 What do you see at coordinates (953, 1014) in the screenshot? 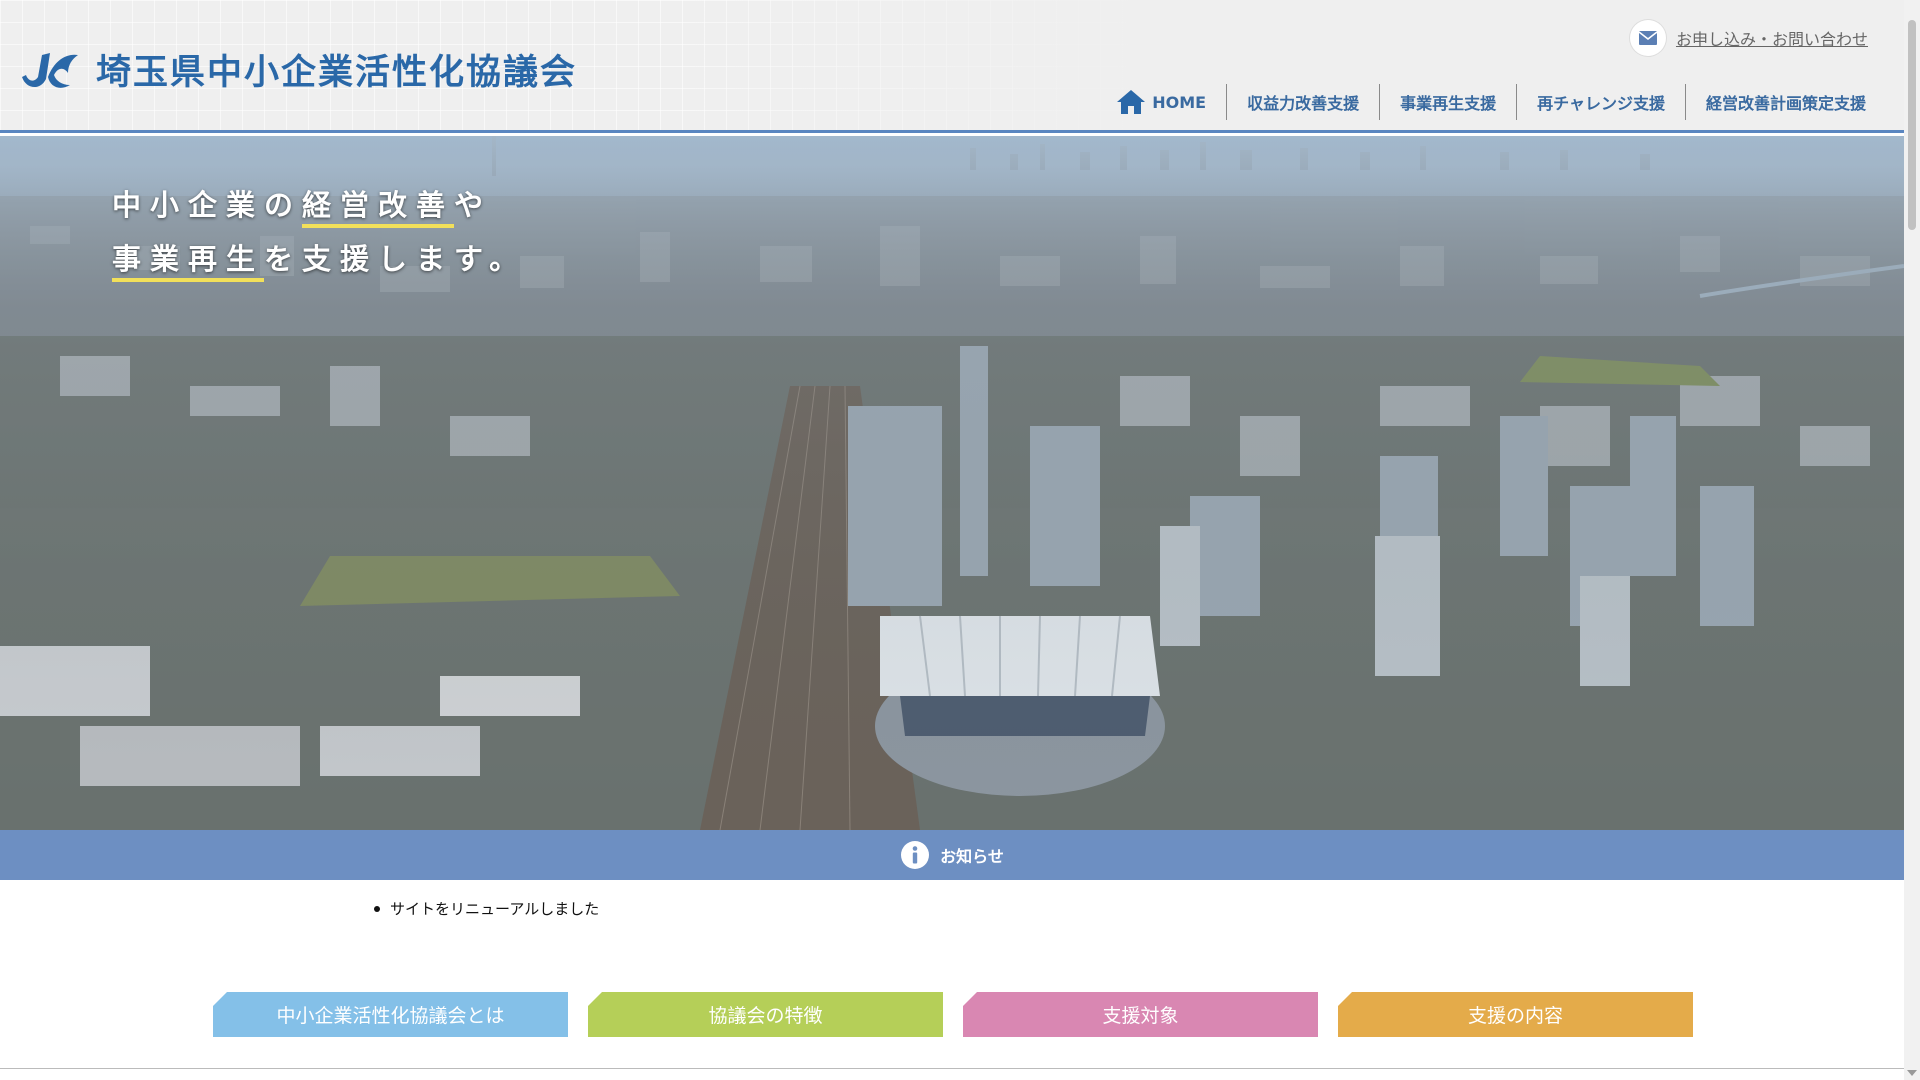
I see `category-tabs: 中小企業活性化協議会とは 協議会の特徴 支援対象 支援の内容` at bounding box center [953, 1014].